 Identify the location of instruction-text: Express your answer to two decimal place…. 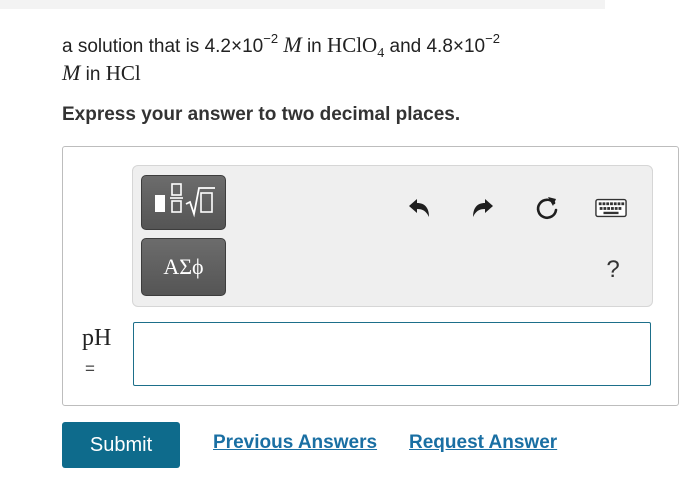
(261, 114).